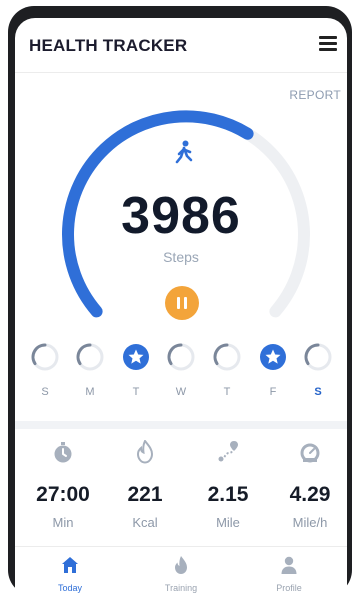  What do you see at coordinates (70, 574) in the screenshot?
I see `tab-today: Today` at bounding box center [70, 574].